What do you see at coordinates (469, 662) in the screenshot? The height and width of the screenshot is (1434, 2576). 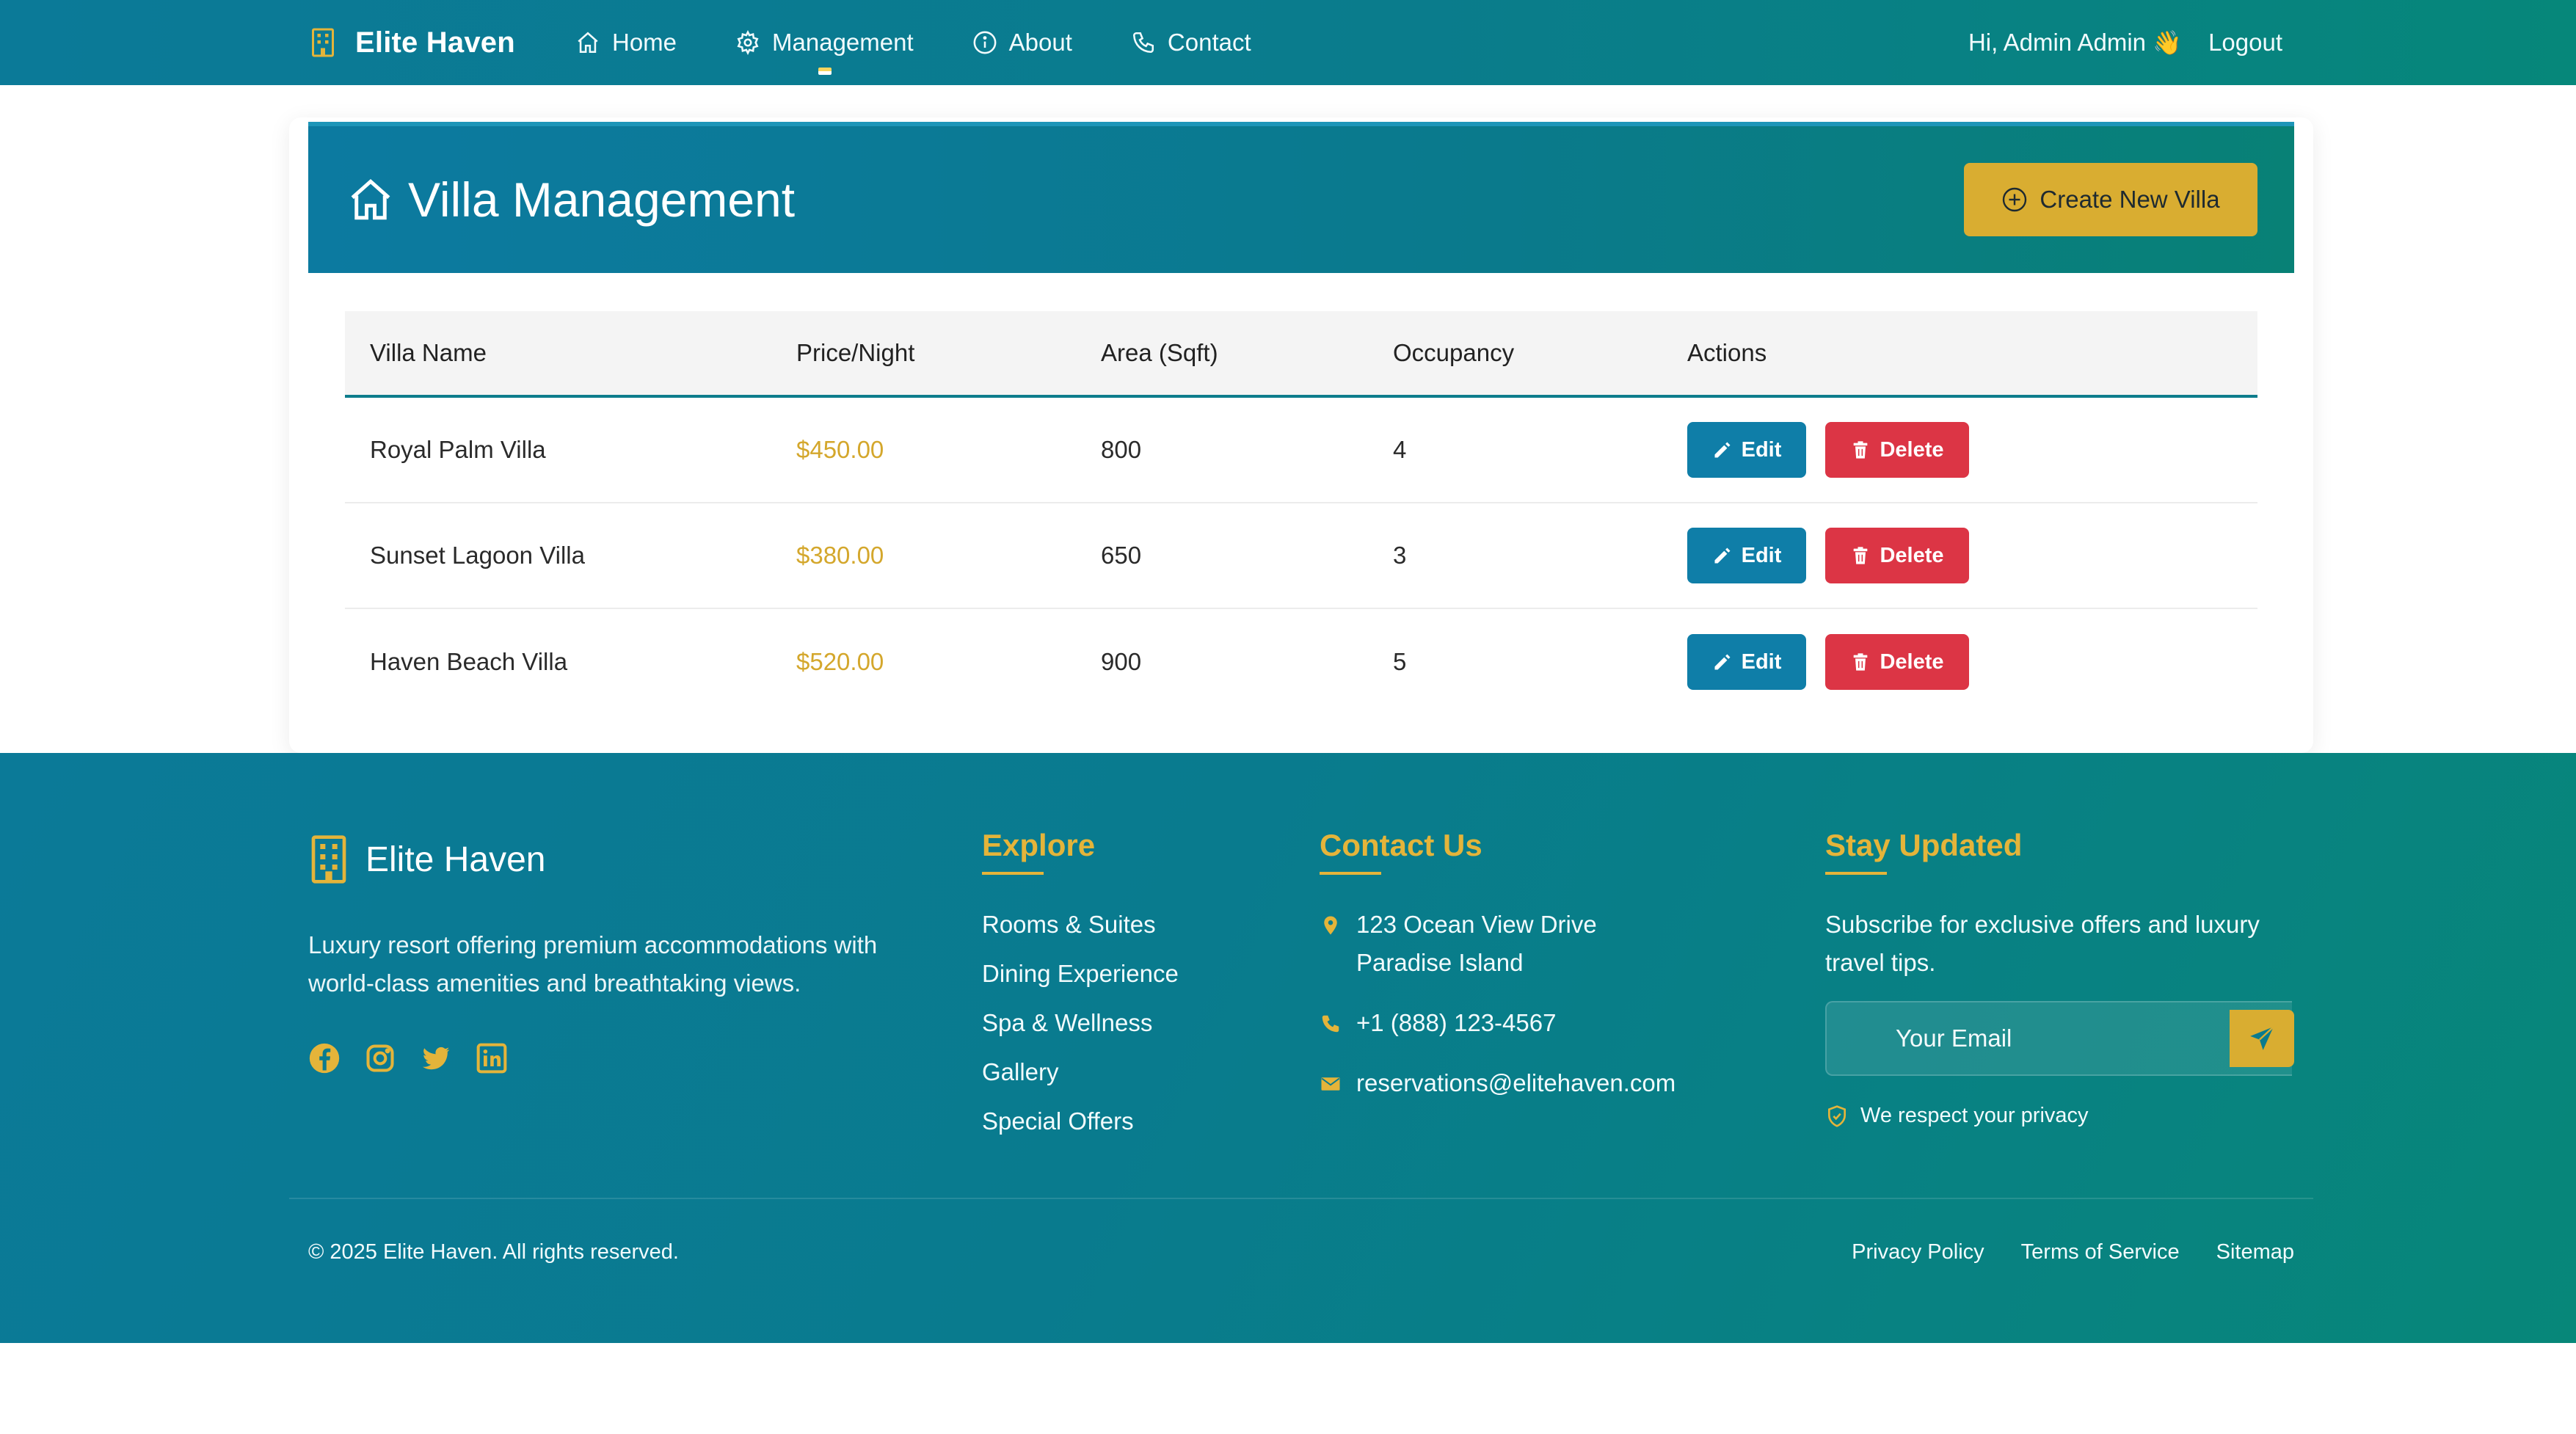 I see `villa-name: Haven Beach Villa` at bounding box center [469, 662].